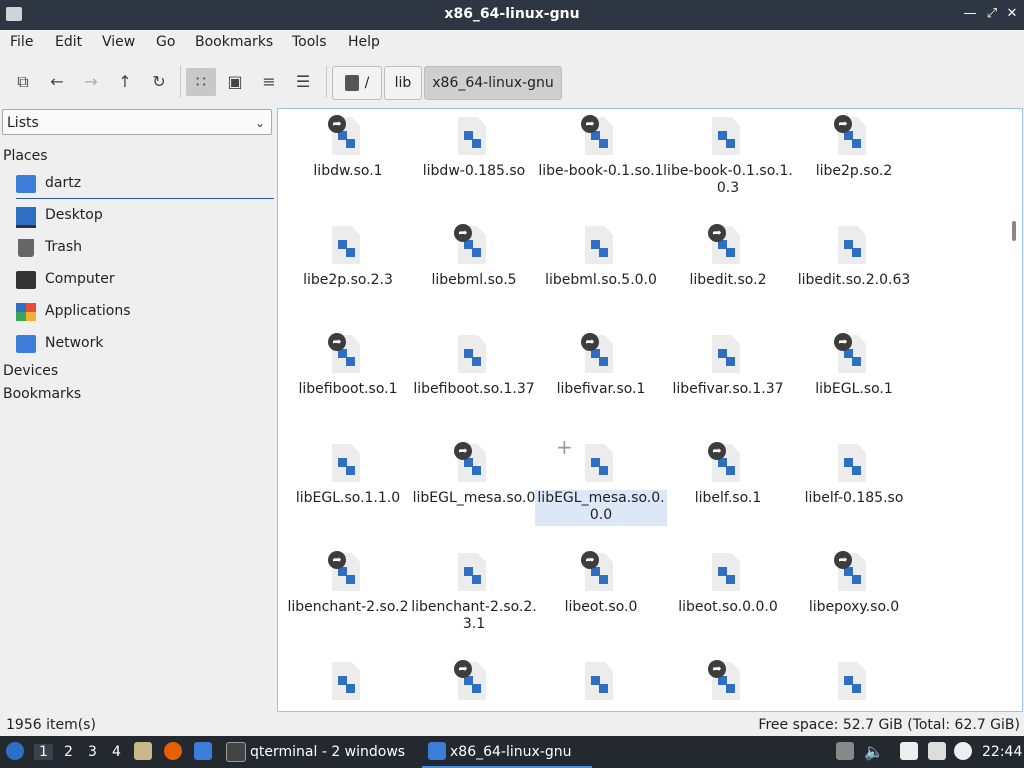  I want to click on scrollbar-thumb, so click(1014, 231).